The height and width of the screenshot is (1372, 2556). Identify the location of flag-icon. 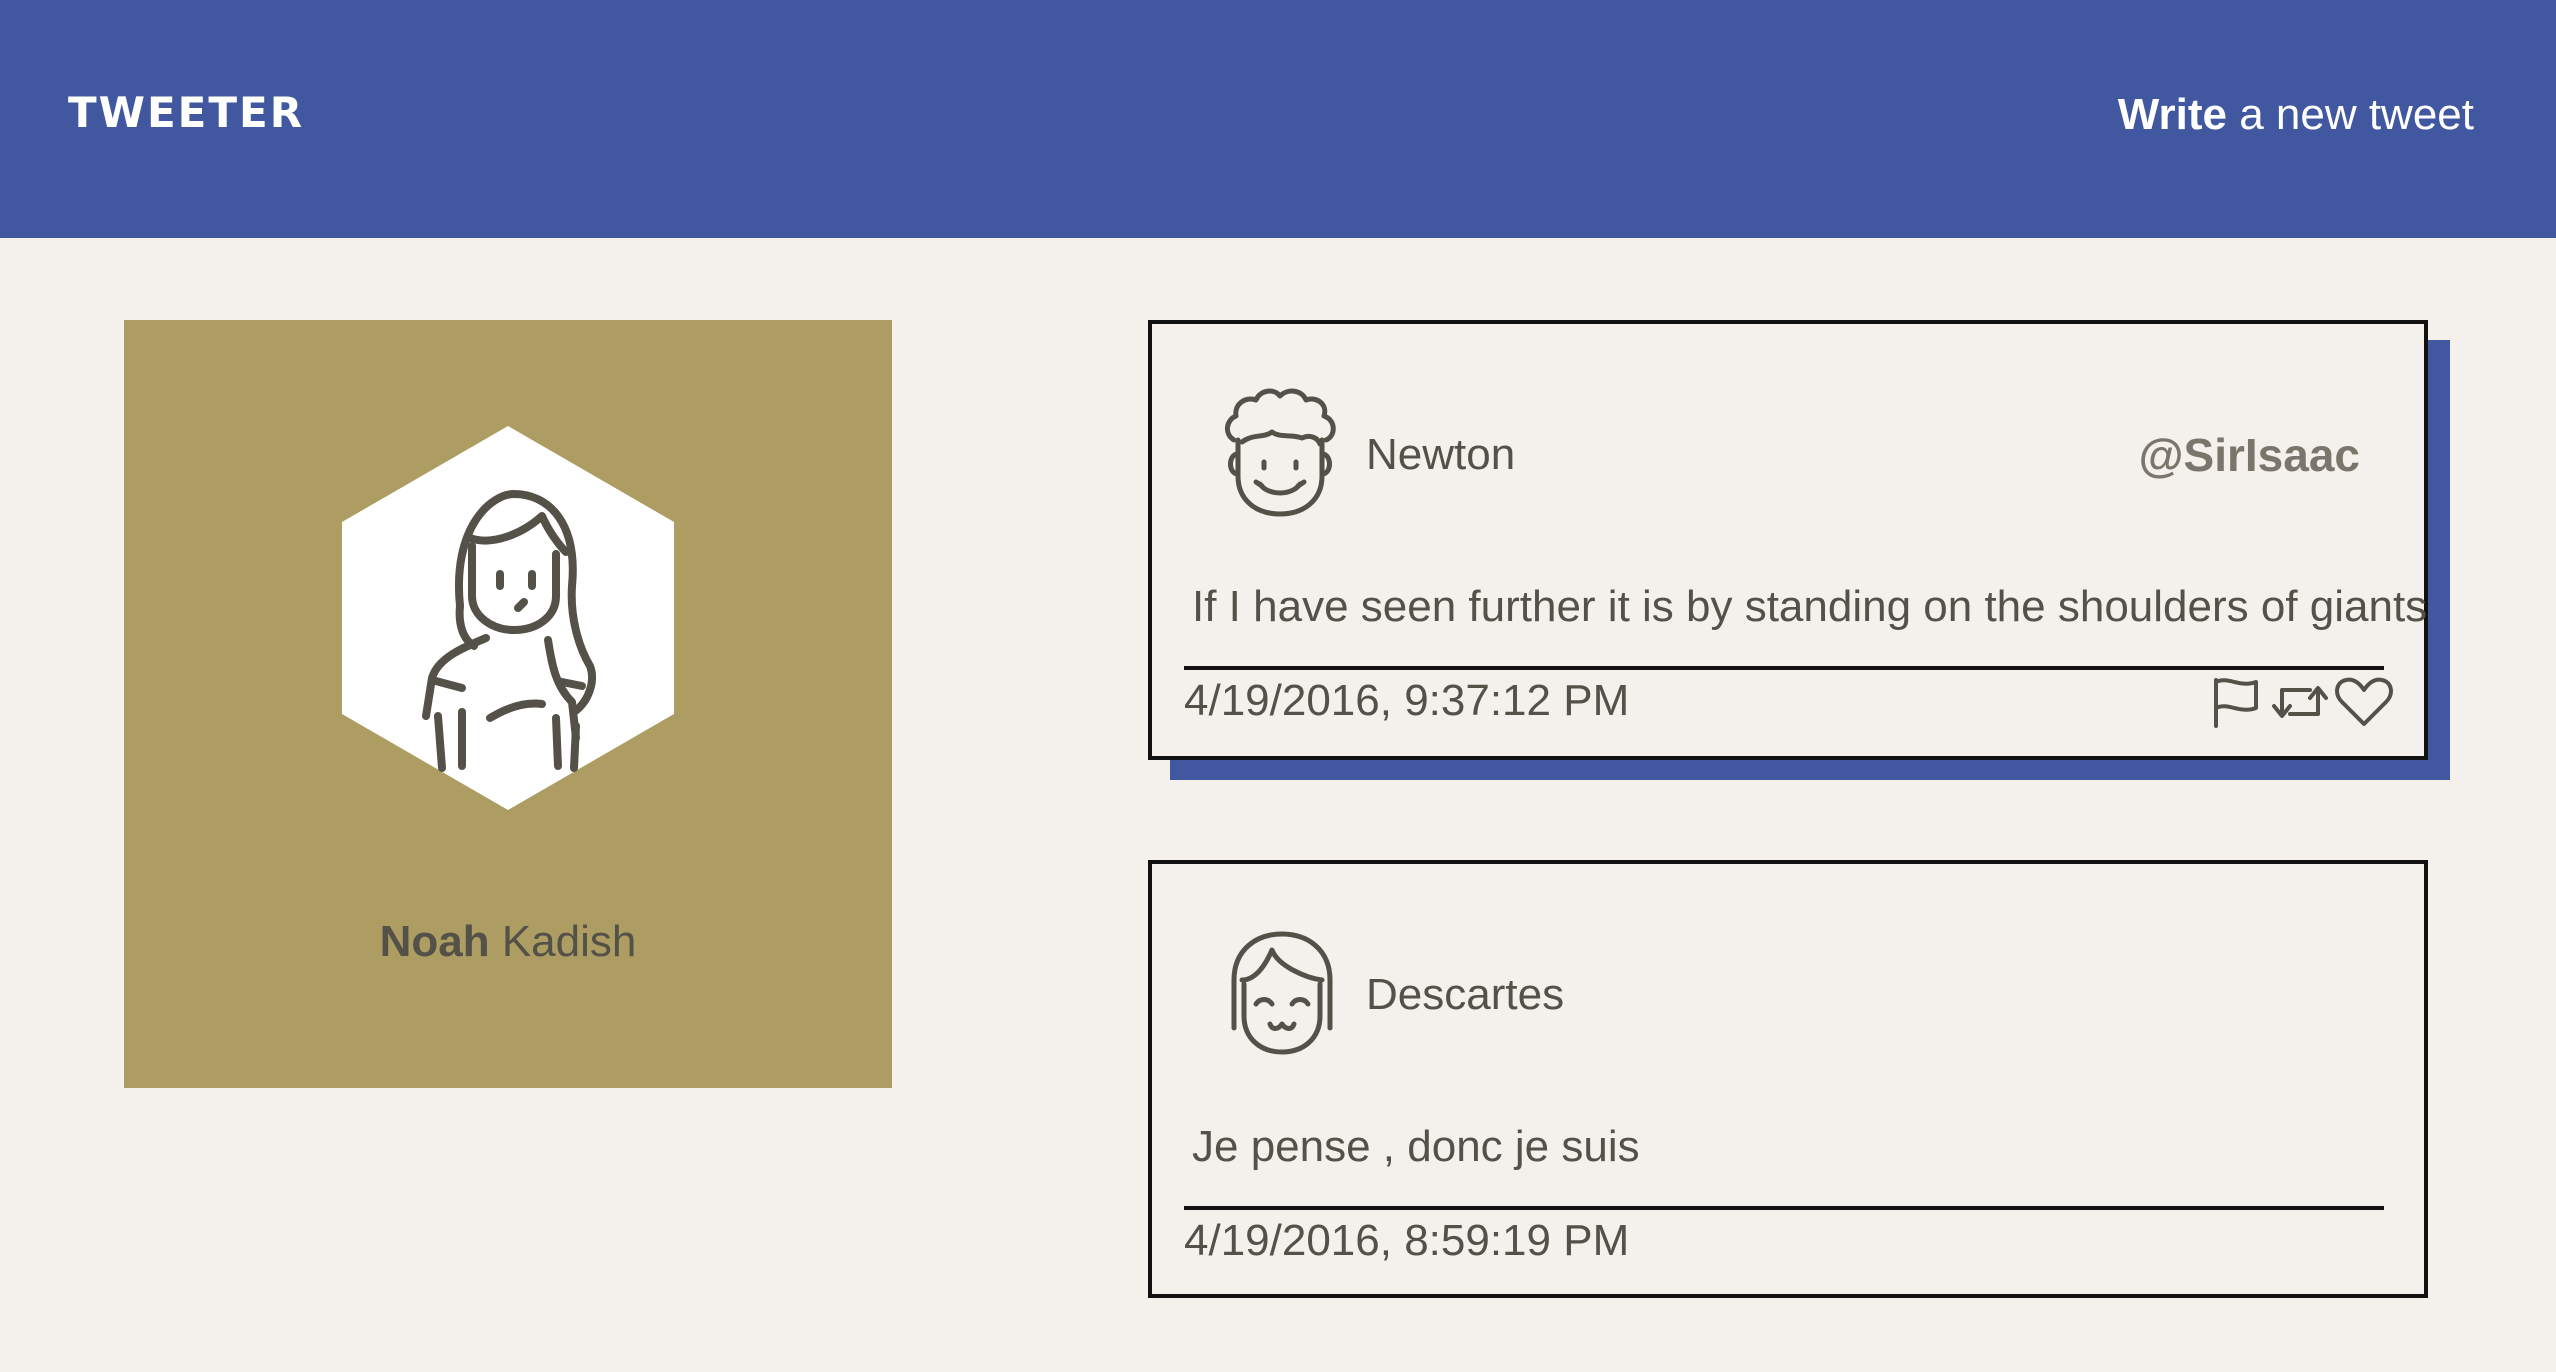
(2236, 702).